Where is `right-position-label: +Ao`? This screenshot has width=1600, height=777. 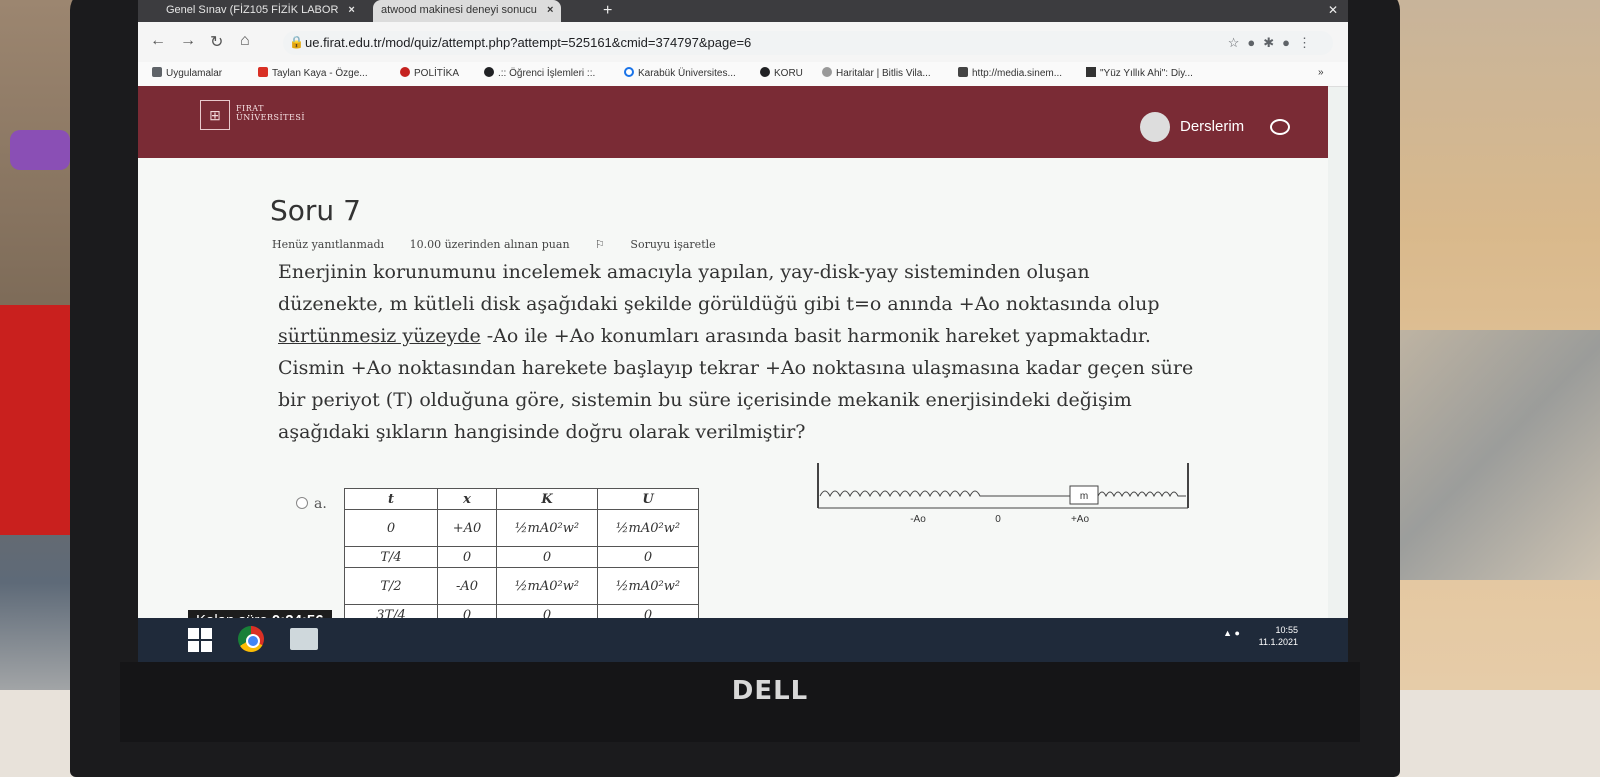 right-position-label: +Ao is located at coordinates (1080, 519).